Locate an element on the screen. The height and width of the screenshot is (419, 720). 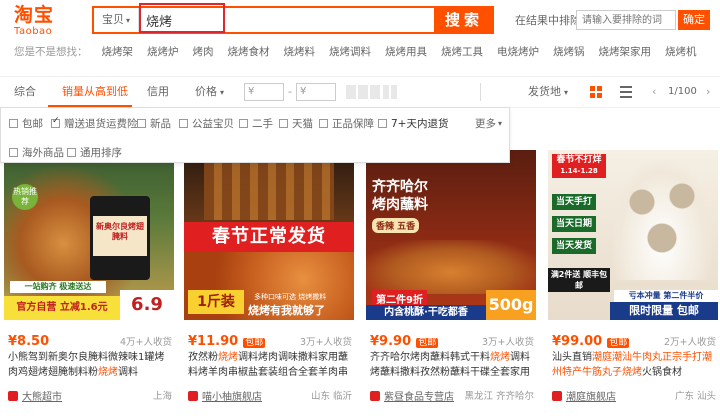
suggestion-item: 烧烤机 is located at coordinates (681, 51).